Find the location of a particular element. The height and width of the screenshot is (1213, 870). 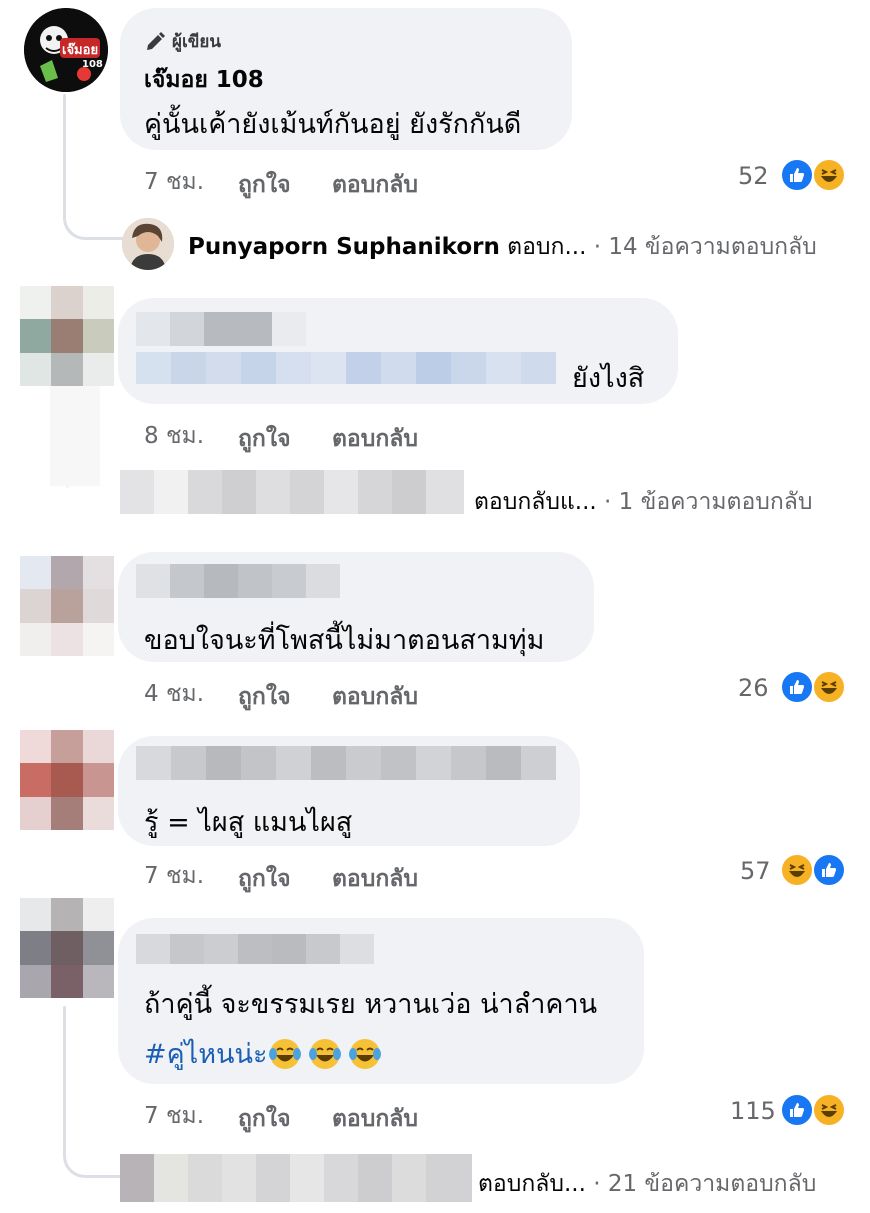

redacted-text is located at coordinates (346, 368).